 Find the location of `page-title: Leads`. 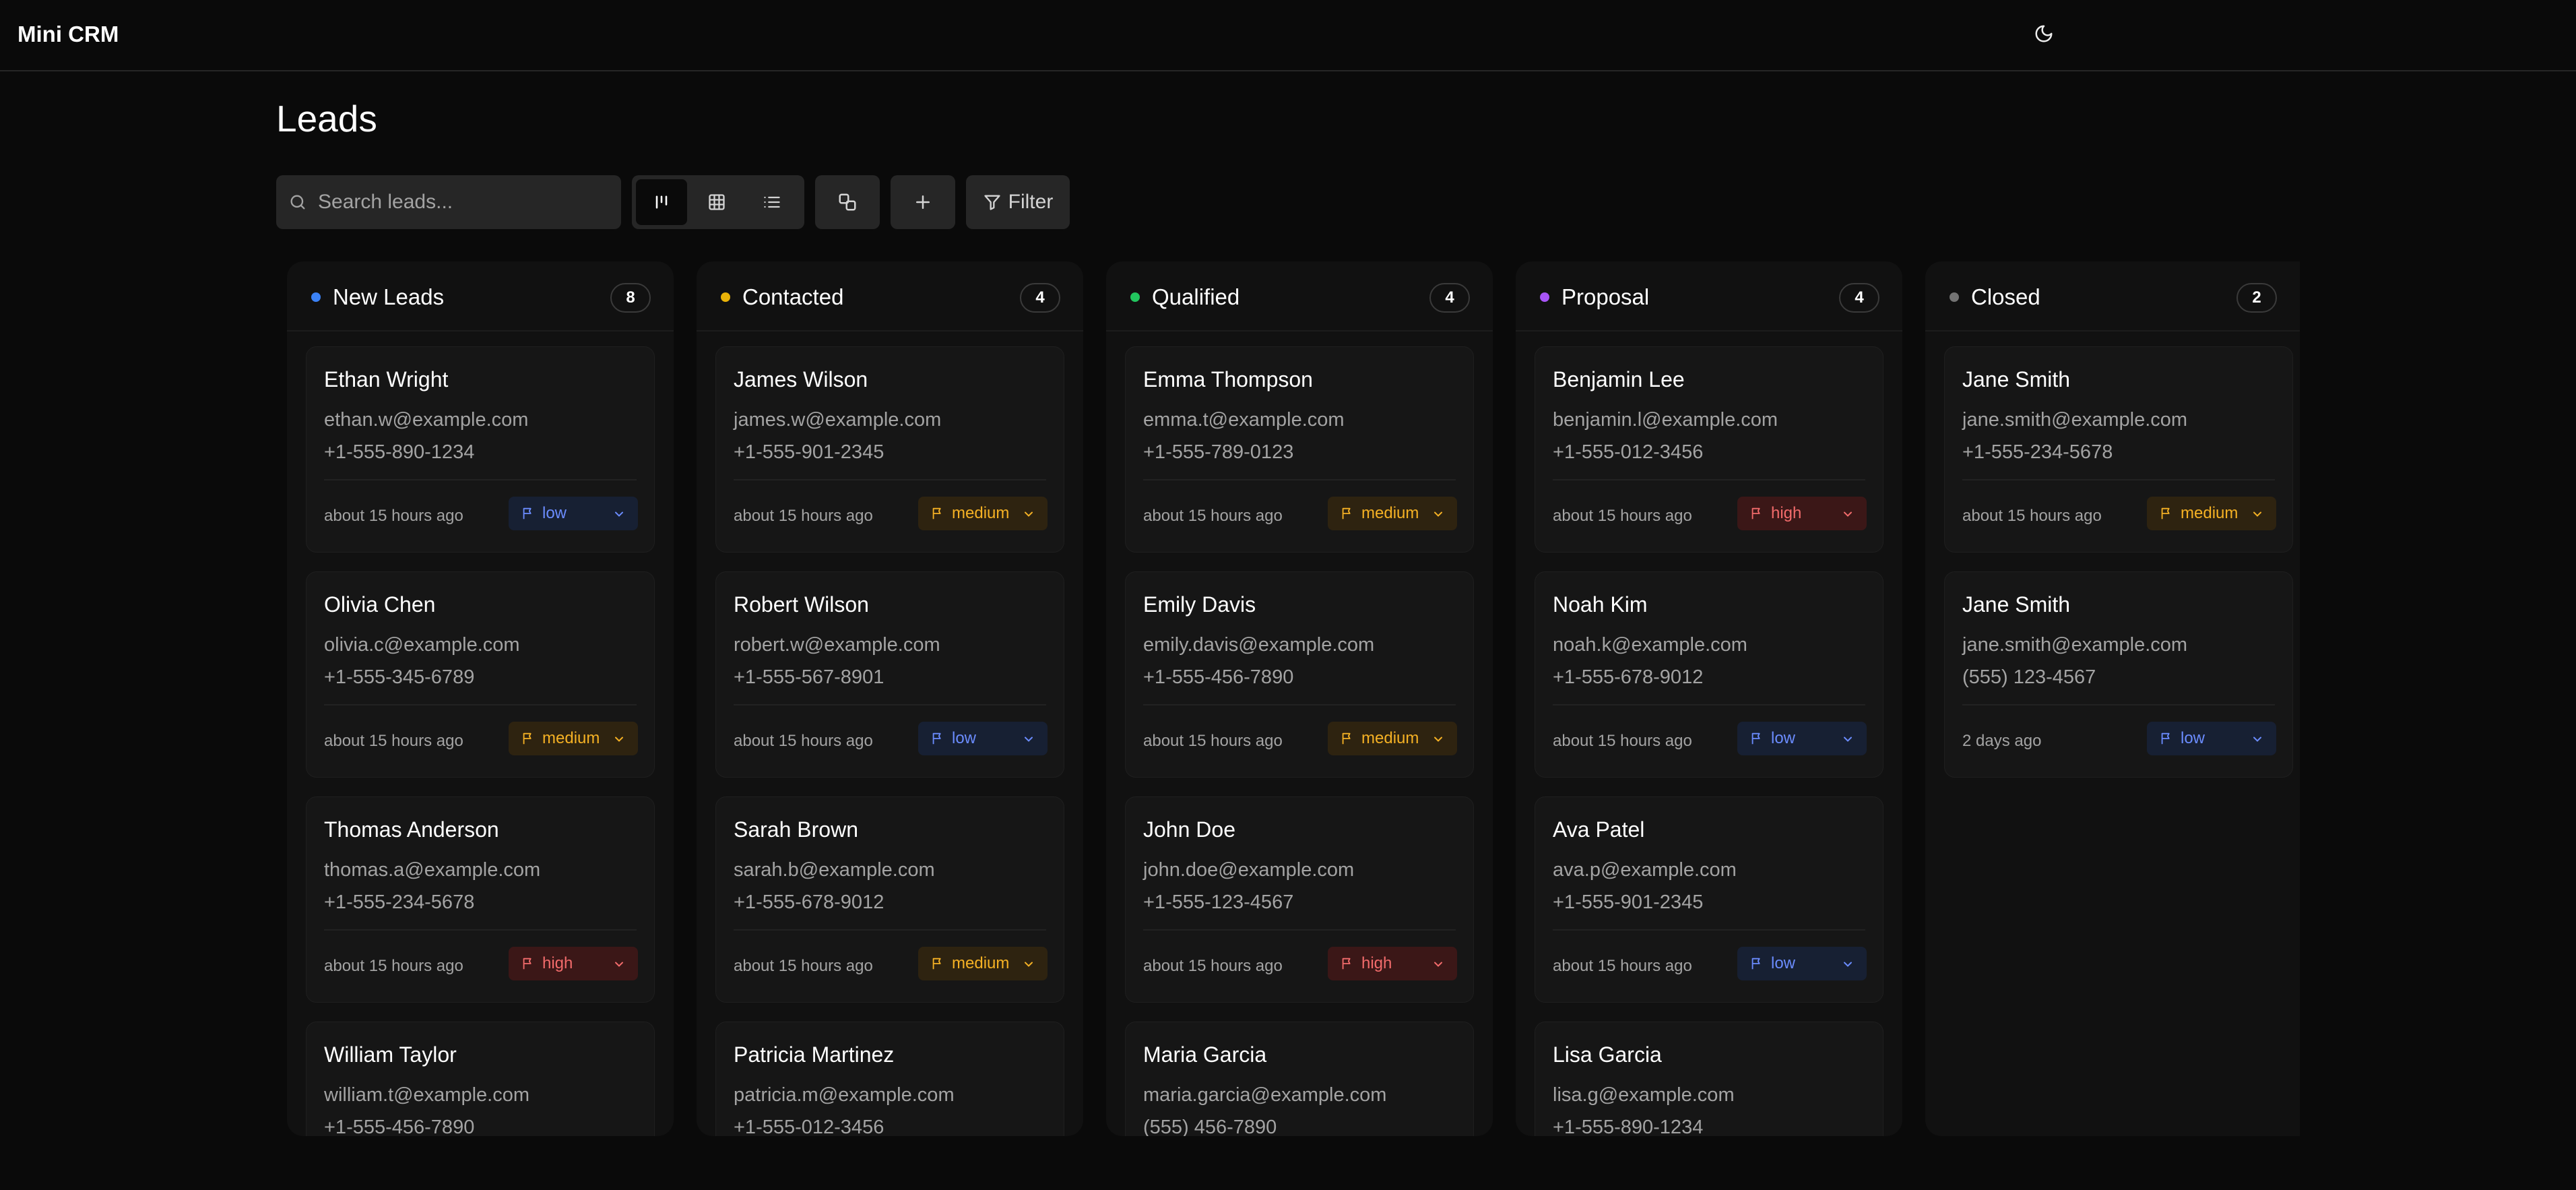

page-title: Leads is located at coordinates (326, 118).